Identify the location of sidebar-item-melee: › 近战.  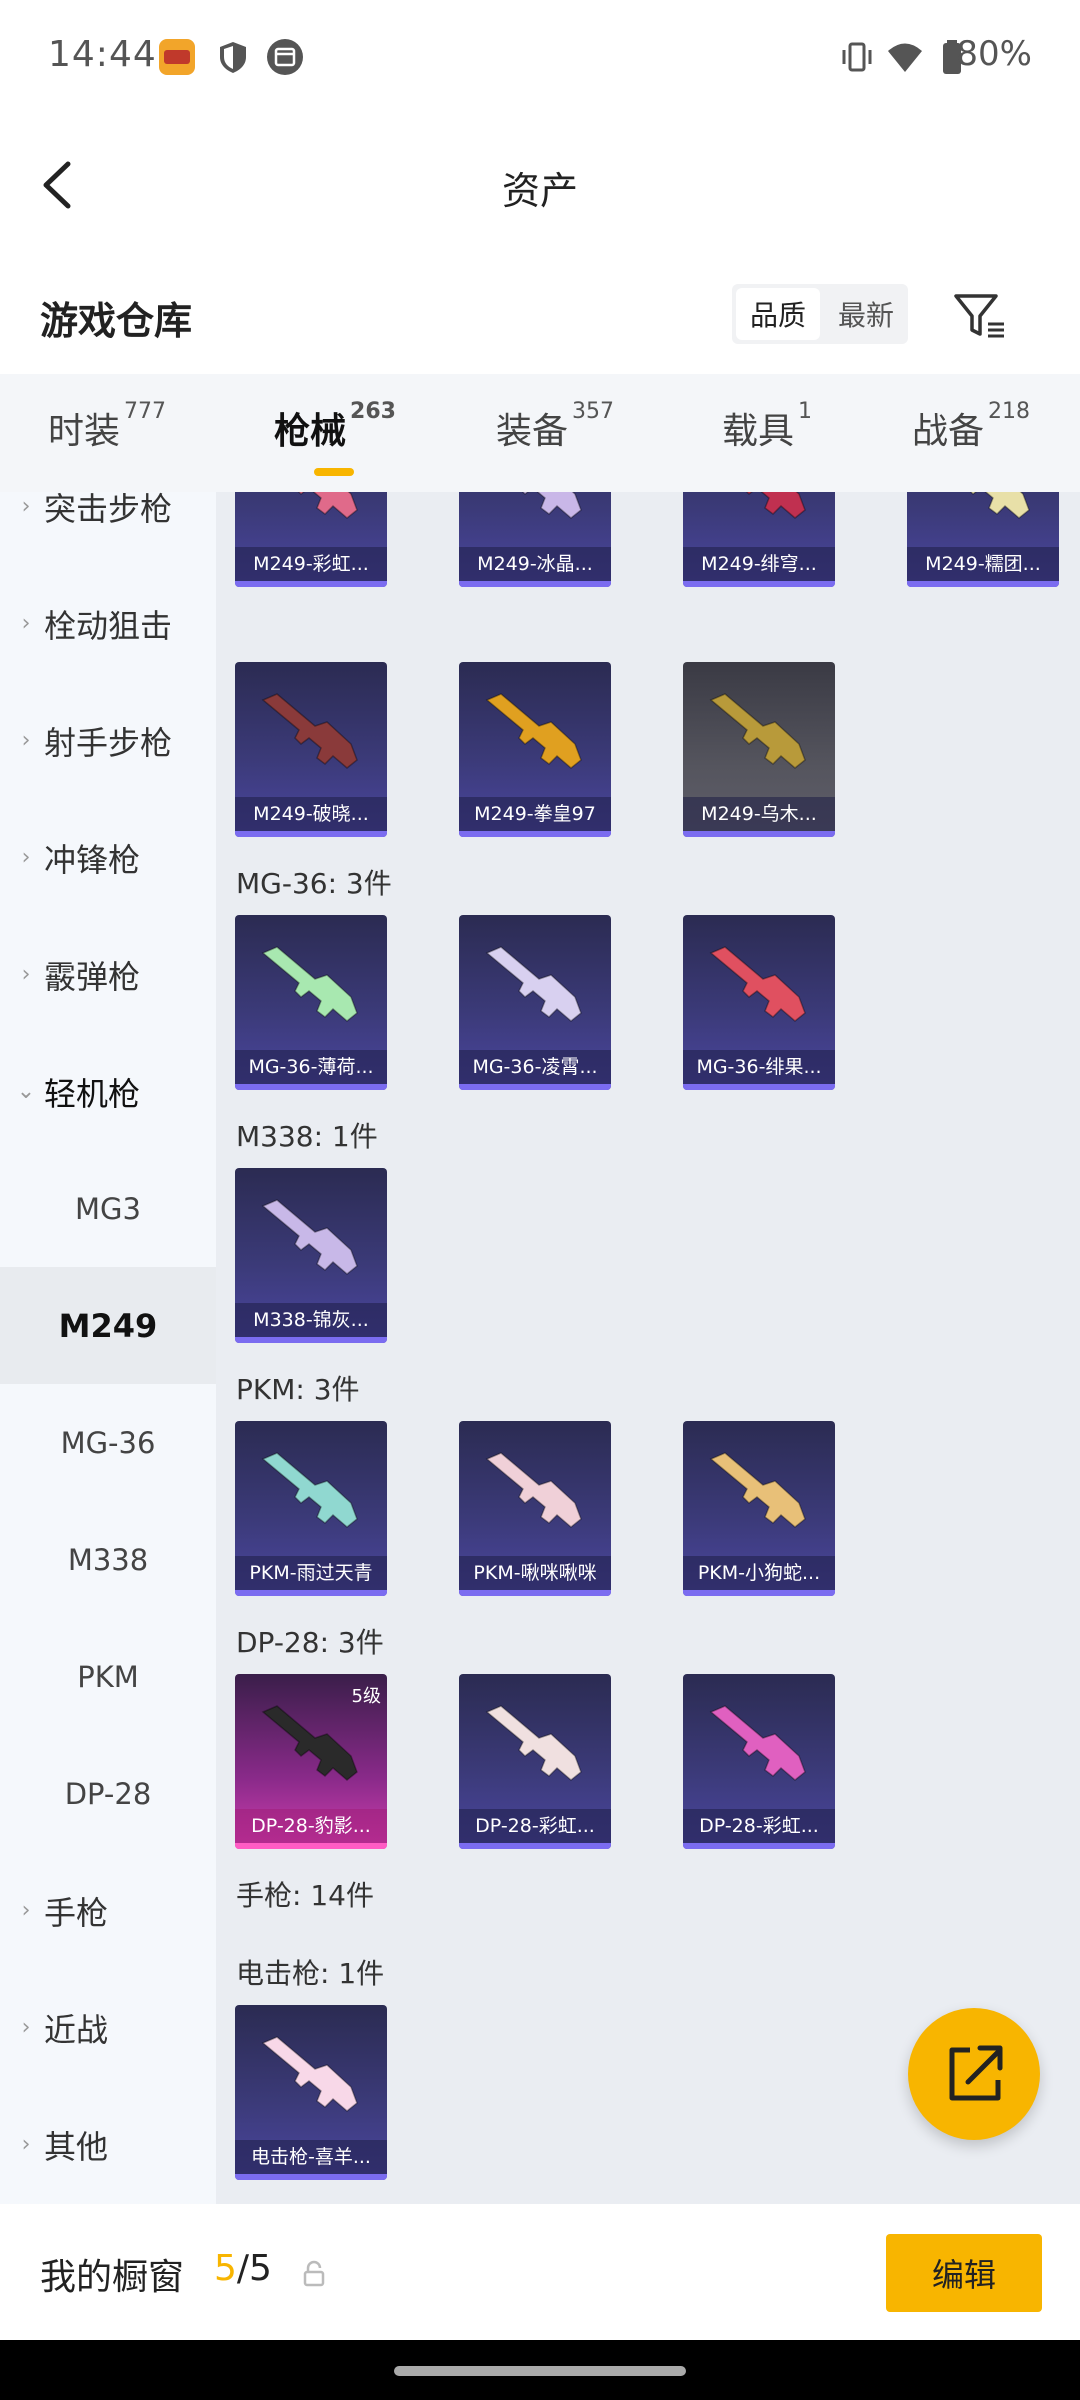
(108, 2027).